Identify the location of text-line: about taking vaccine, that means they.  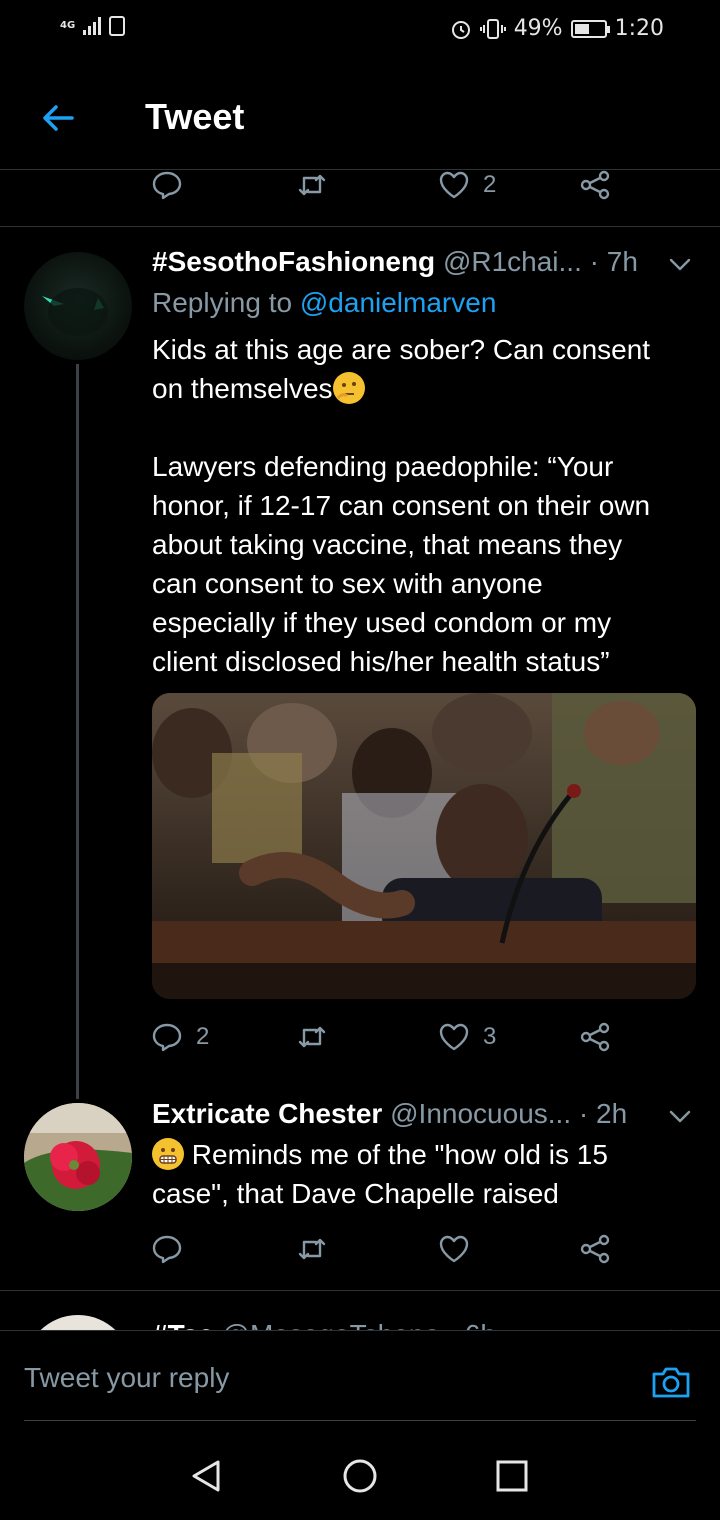
(387, 544).